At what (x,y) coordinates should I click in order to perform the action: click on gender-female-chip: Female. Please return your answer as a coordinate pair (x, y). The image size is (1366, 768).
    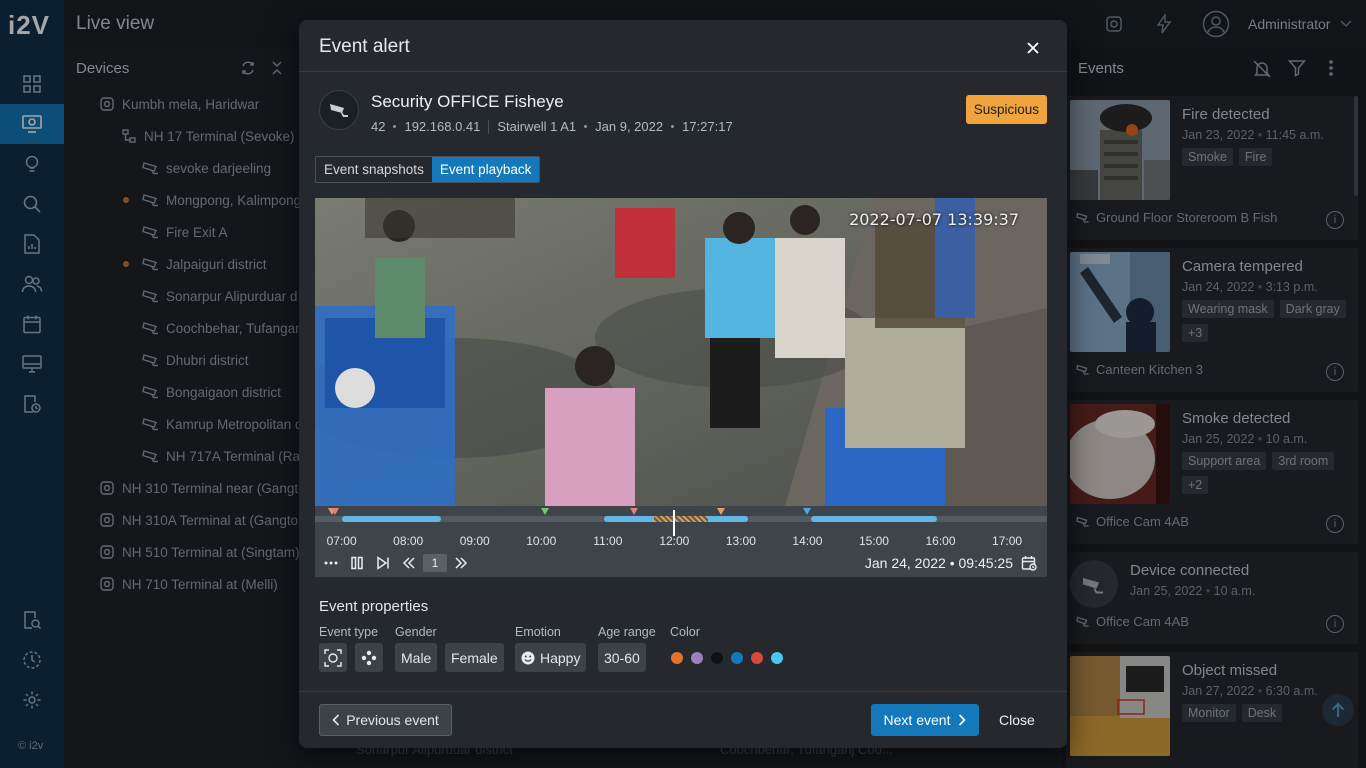
    Looking at the image, I should click on (474, 657).